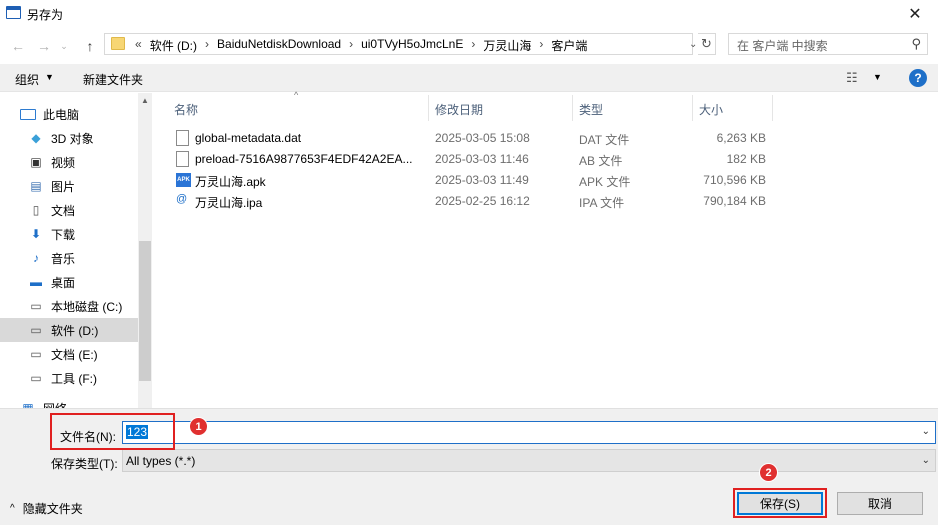 The width and height of the screenshot is (938, 525). I want to click on download-icon: ⬇, so click(36, 234).